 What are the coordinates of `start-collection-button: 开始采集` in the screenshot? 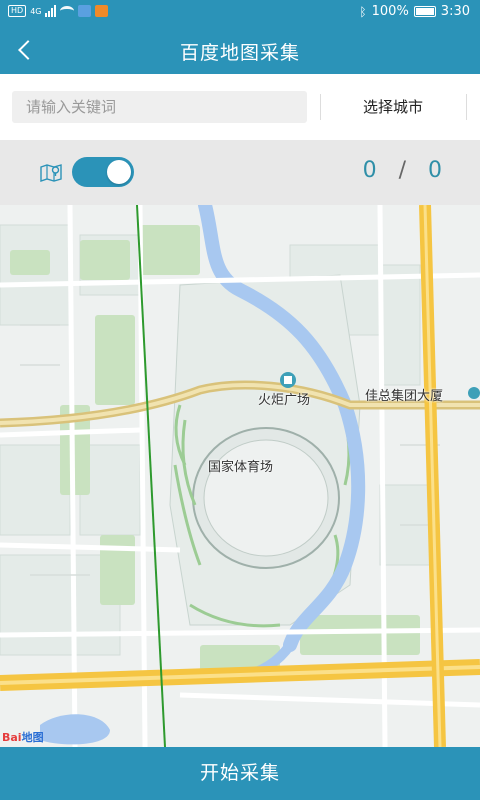 It's located at (240, 773).